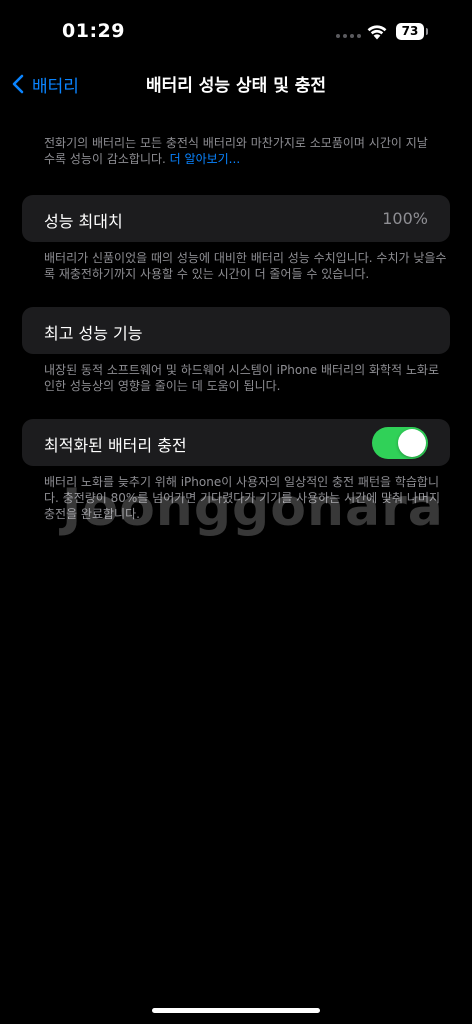 This screenshot has height=1024, width=472. What do you see at coordinates (377, 32) in the screenshot?
I see `wifi-icon` at bounding box center [377, 32].